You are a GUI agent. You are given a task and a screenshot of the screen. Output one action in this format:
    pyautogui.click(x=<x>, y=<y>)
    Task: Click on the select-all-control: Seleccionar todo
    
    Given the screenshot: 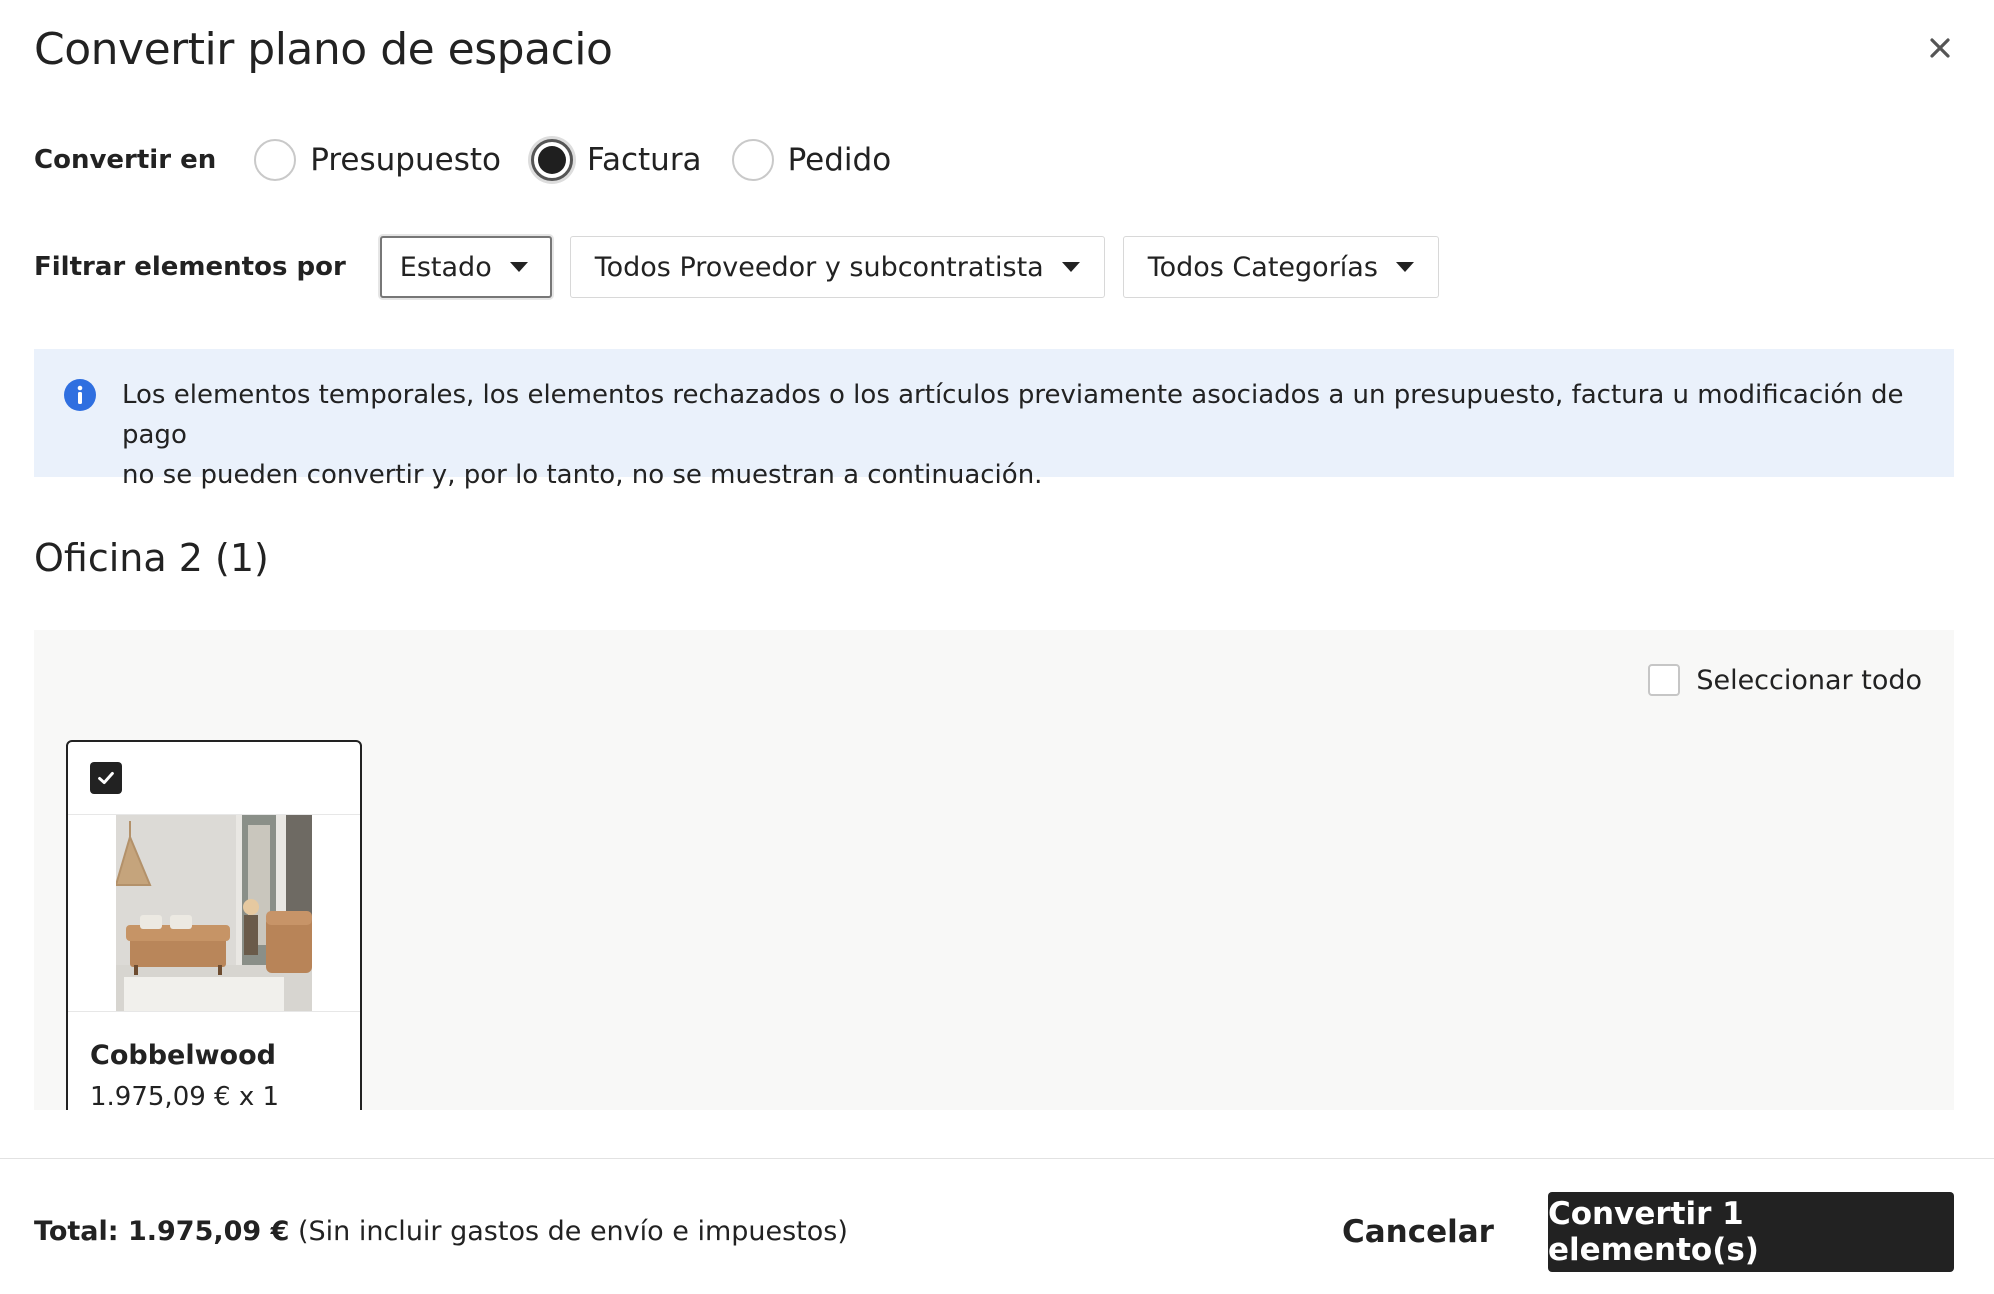 What is the action you would take?
    pyautogui.click(x=1785, y=680)
    